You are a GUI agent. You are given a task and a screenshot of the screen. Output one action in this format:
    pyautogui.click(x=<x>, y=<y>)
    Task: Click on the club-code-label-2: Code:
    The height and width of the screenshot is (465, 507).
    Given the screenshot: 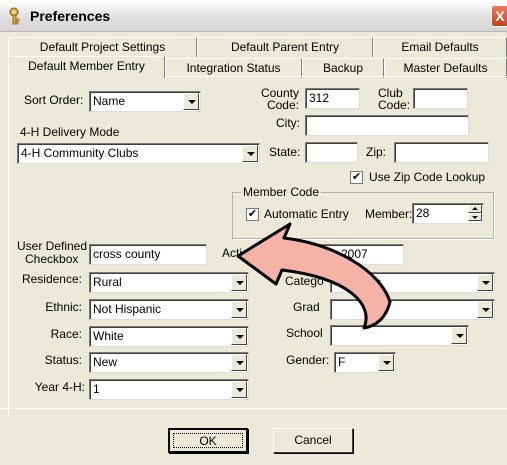 What is the action you would take?
    pyautogui.click(x=394, y=105)
    